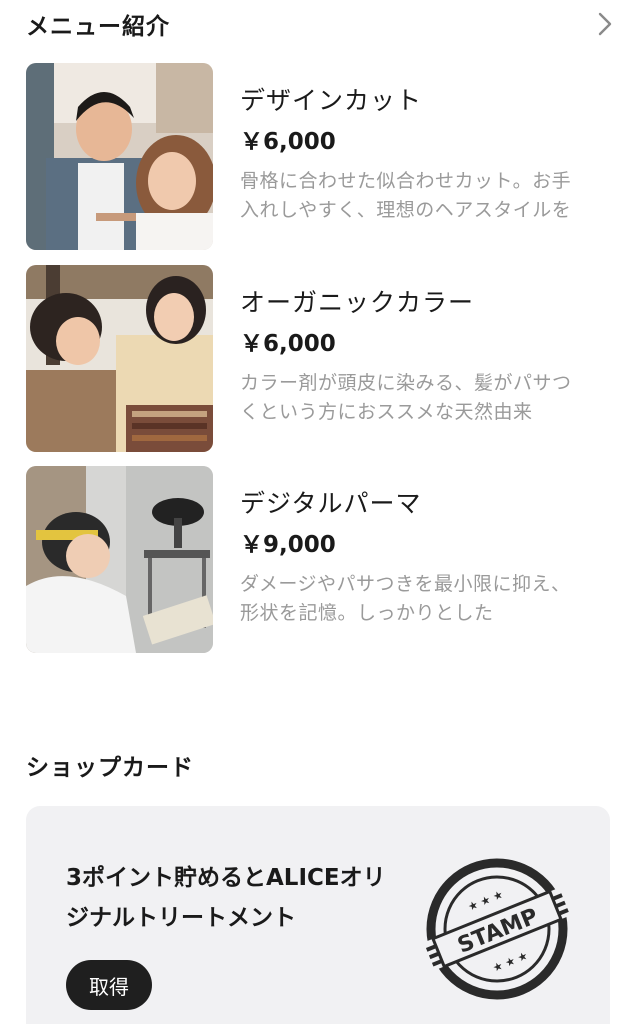  I want to click on menu-section-header: メニュー紹介, so click(321, 24).